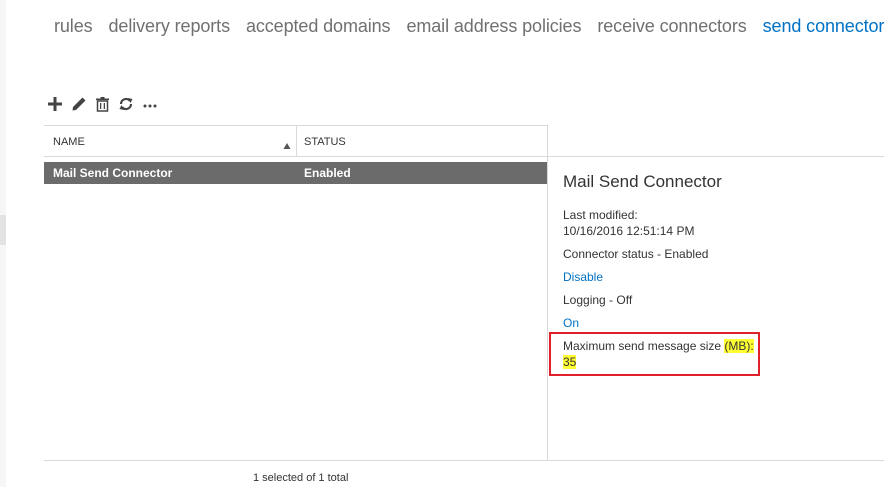  I want to click on logging-status-text: Logging - Off, so click(598, 300).